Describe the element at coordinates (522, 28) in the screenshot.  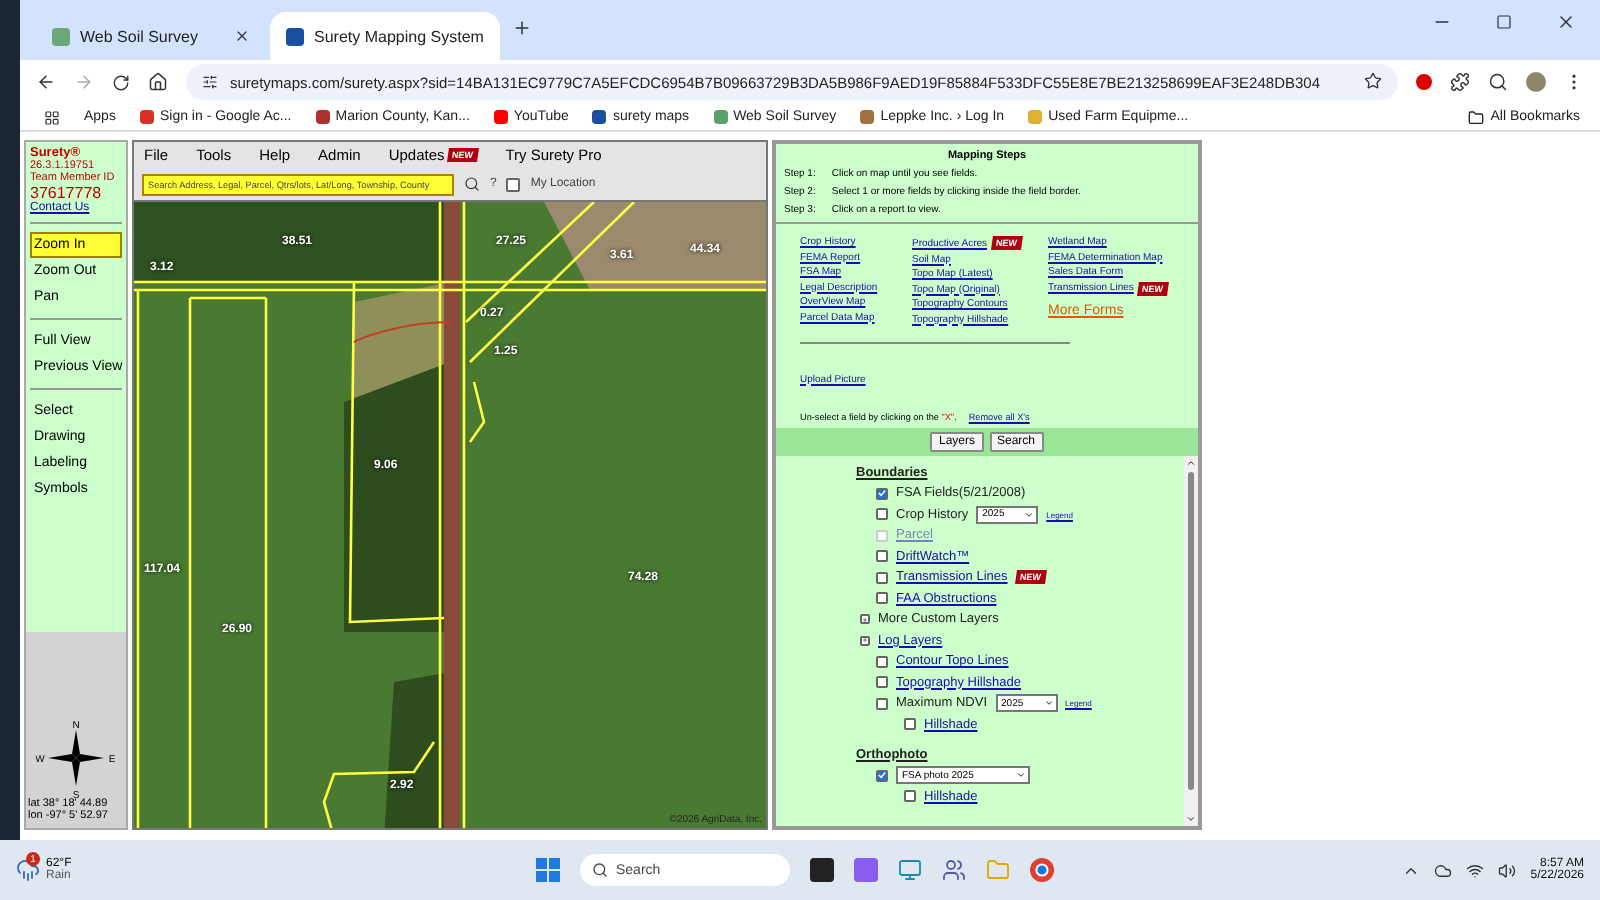
I see `new-tab-icon` at that location.